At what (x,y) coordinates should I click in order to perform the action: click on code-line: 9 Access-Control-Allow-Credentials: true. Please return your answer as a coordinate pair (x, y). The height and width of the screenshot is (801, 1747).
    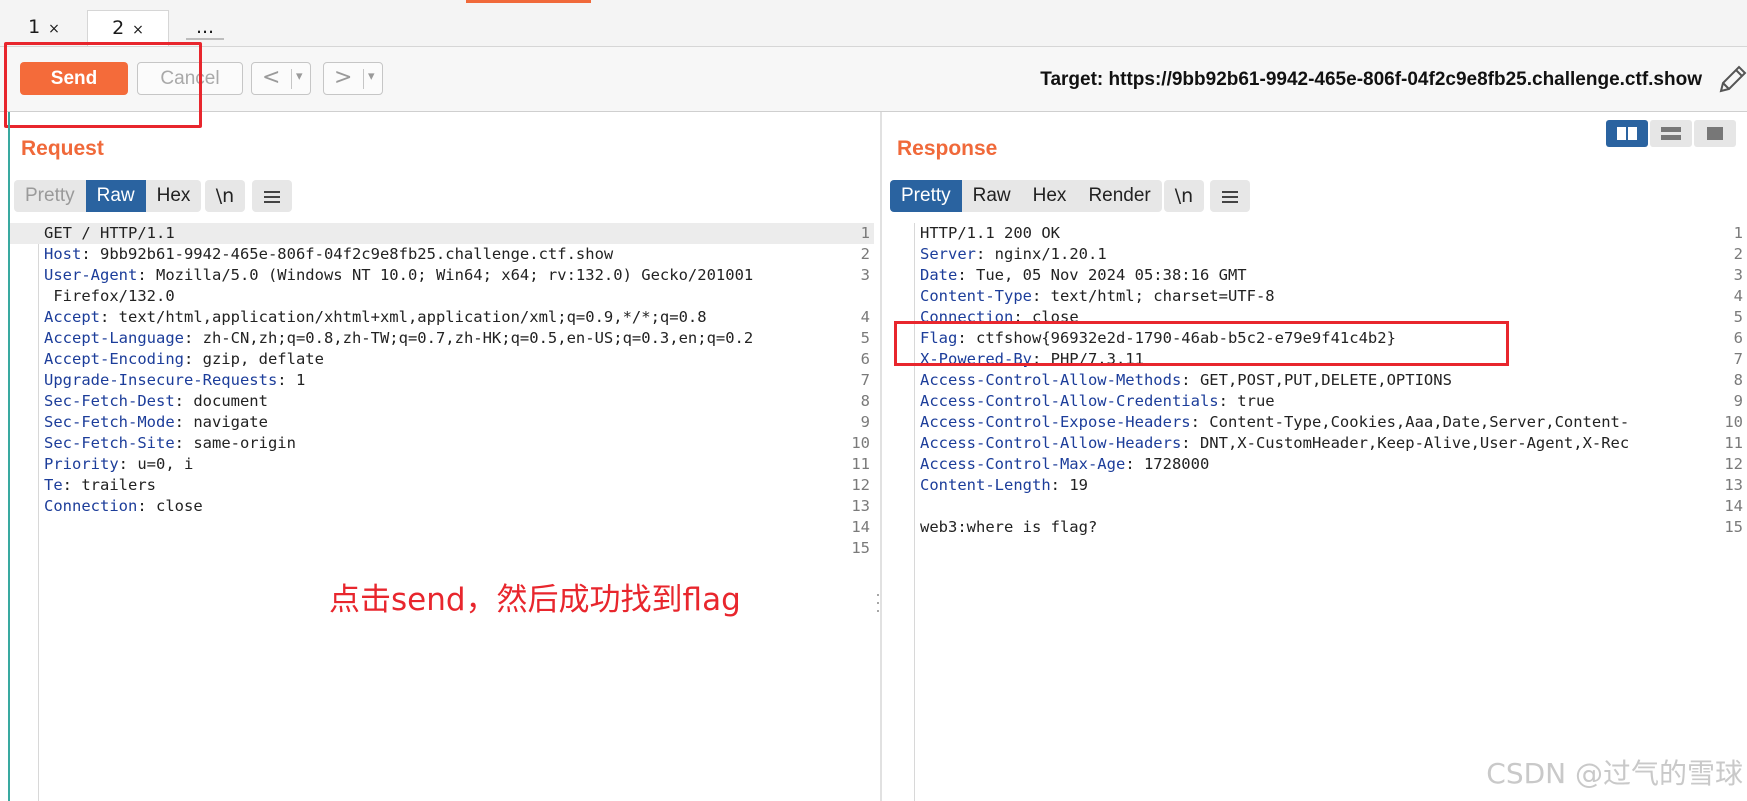
    Looking at the image, I should click on (1316, 401).